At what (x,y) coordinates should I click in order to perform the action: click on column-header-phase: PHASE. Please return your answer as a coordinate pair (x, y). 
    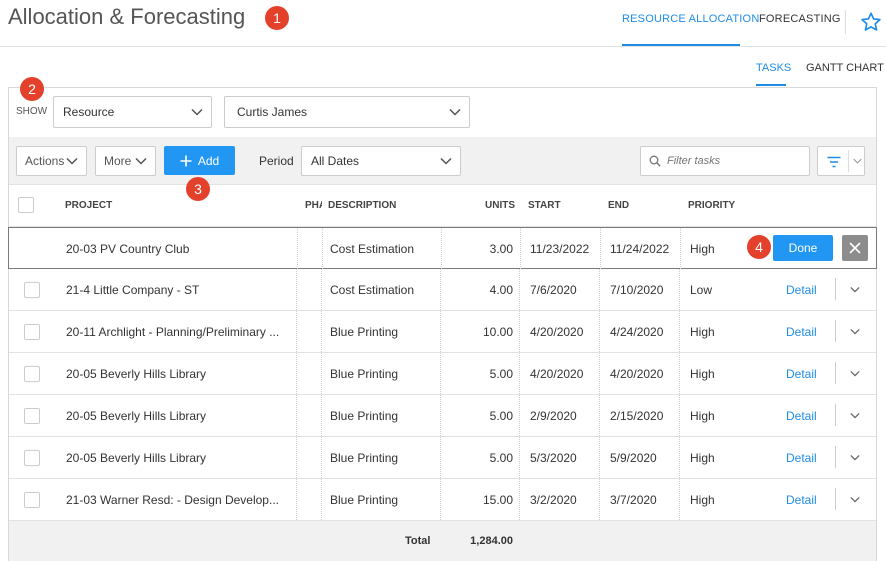
    Looking at the image, I should click on (313, 205).